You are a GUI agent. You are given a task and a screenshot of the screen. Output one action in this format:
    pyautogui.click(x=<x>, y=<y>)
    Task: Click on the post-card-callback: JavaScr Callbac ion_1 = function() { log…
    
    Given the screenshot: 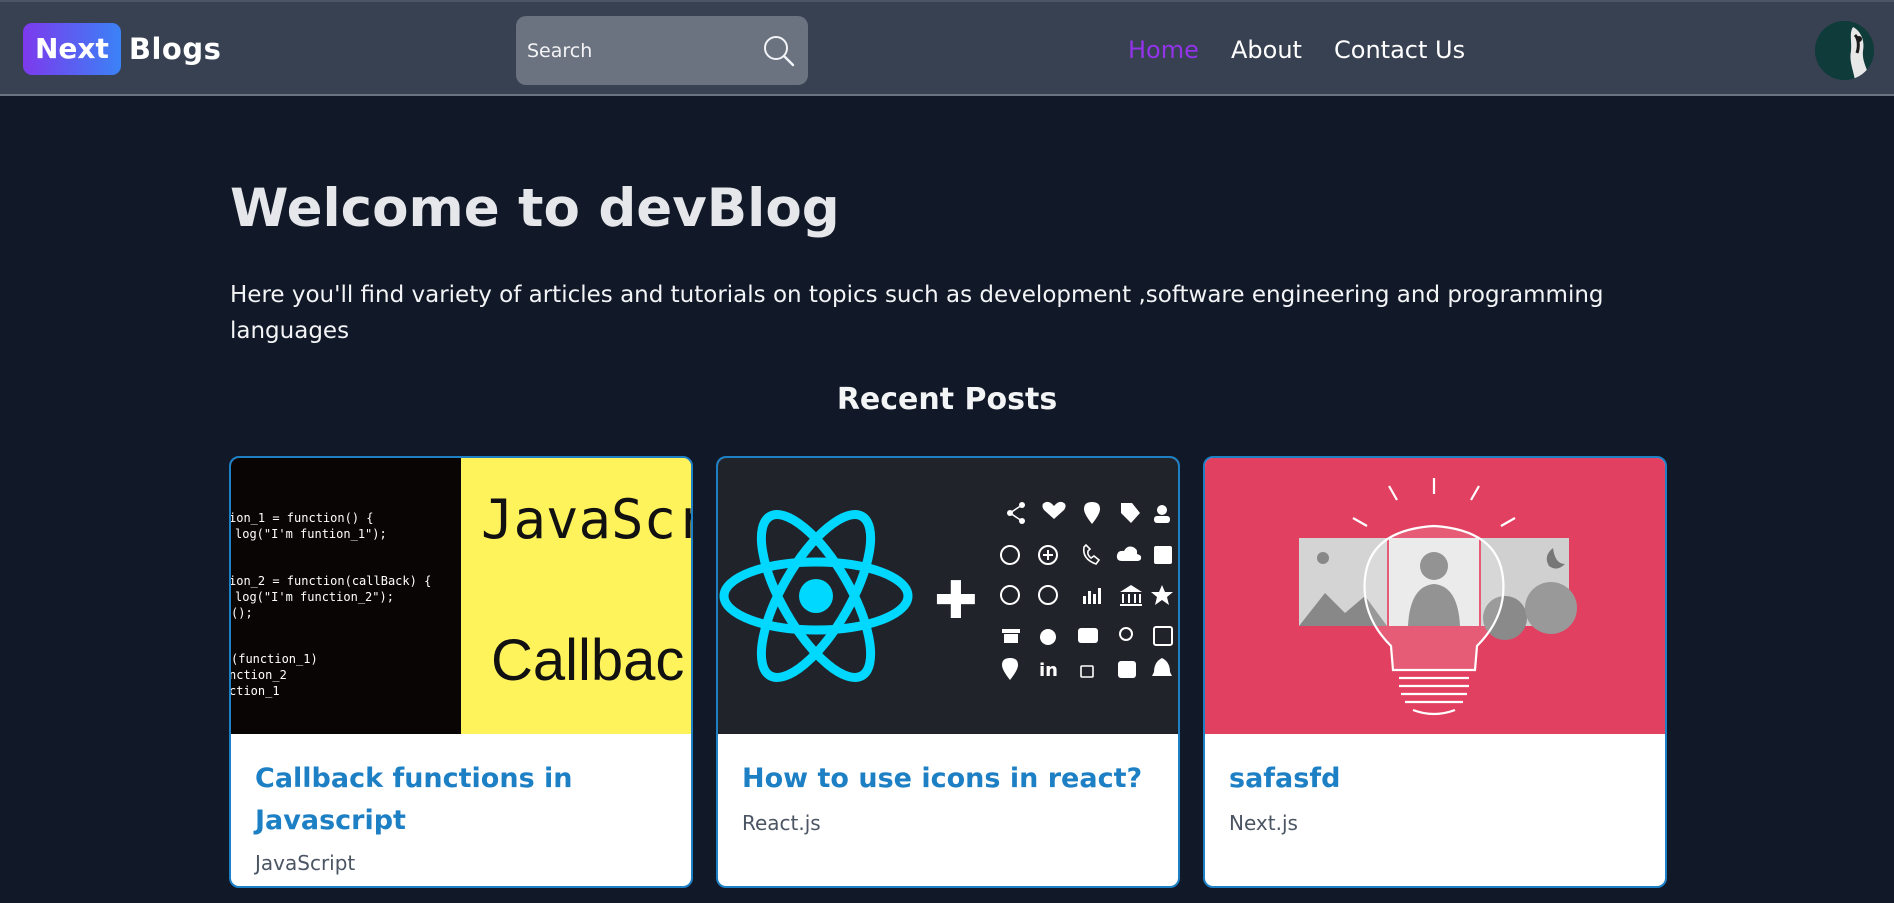 What is the action you would take?
    pyautogui.click(x=461, y=672)
    